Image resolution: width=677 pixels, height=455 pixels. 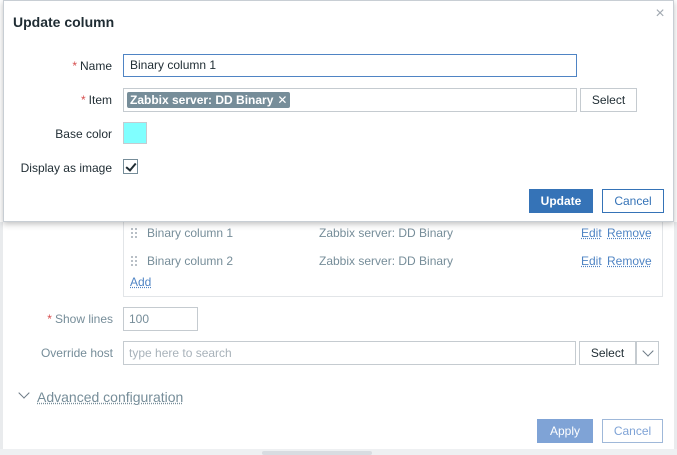 I want to click on show-lines-input: 100, so click(x=160, y=319).